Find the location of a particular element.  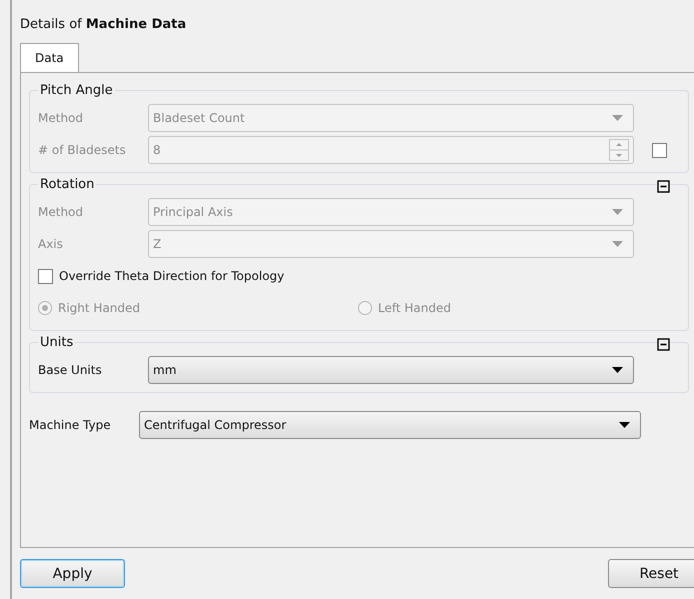

field-label: Machine Type is located at coordinates (70, 425).